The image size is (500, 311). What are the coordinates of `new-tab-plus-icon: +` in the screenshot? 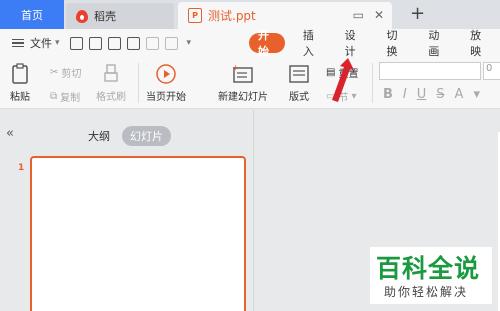 It's located at (417, 13).